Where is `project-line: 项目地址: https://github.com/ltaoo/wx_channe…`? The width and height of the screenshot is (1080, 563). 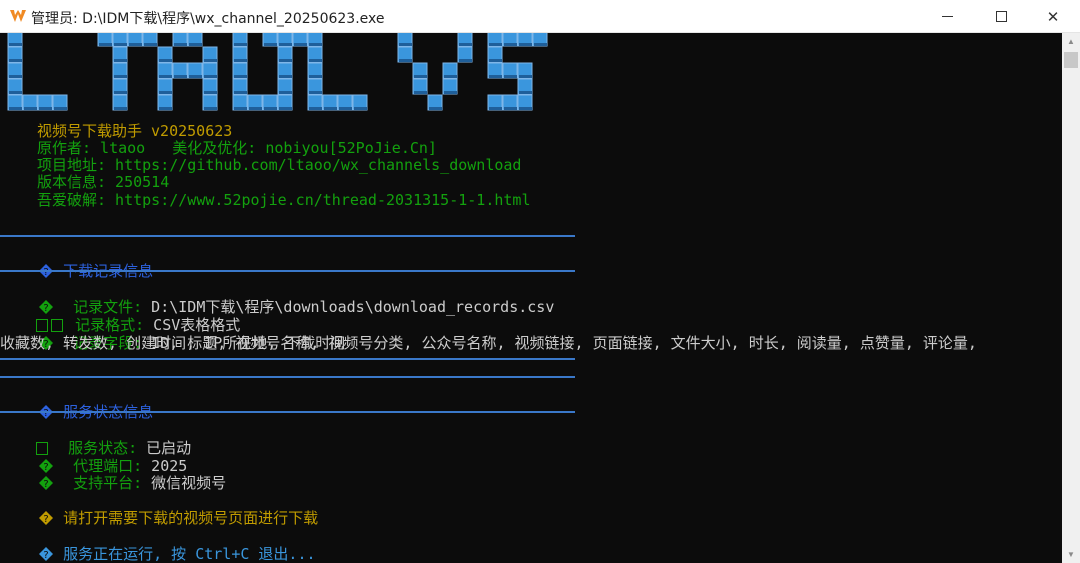 project-line: 项目地址: https://github.com/ltaoo/wx_channe… is located at coordinates (279, 165).